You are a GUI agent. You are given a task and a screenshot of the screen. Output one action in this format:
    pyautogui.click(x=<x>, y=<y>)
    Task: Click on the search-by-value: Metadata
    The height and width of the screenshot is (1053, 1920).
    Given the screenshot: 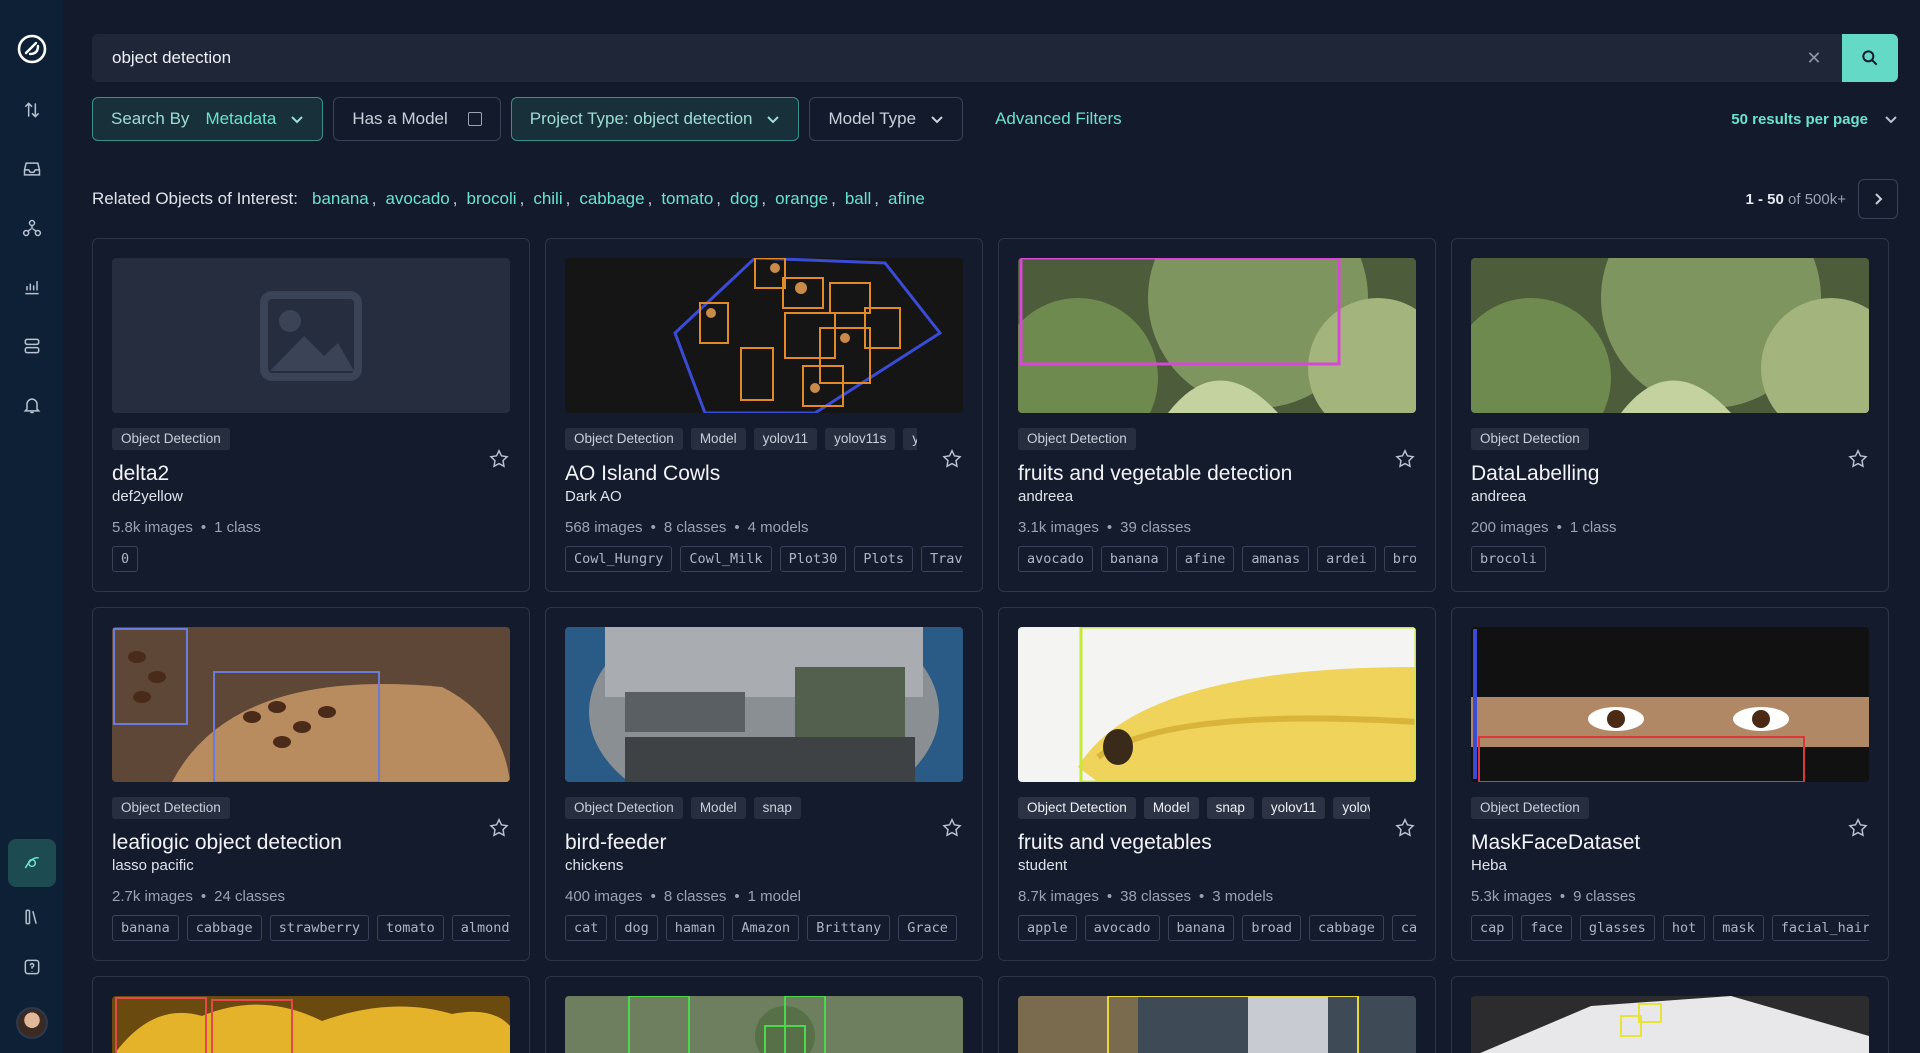 What is the action you would take?
    pyautogui.click(x=241, y=118)
    